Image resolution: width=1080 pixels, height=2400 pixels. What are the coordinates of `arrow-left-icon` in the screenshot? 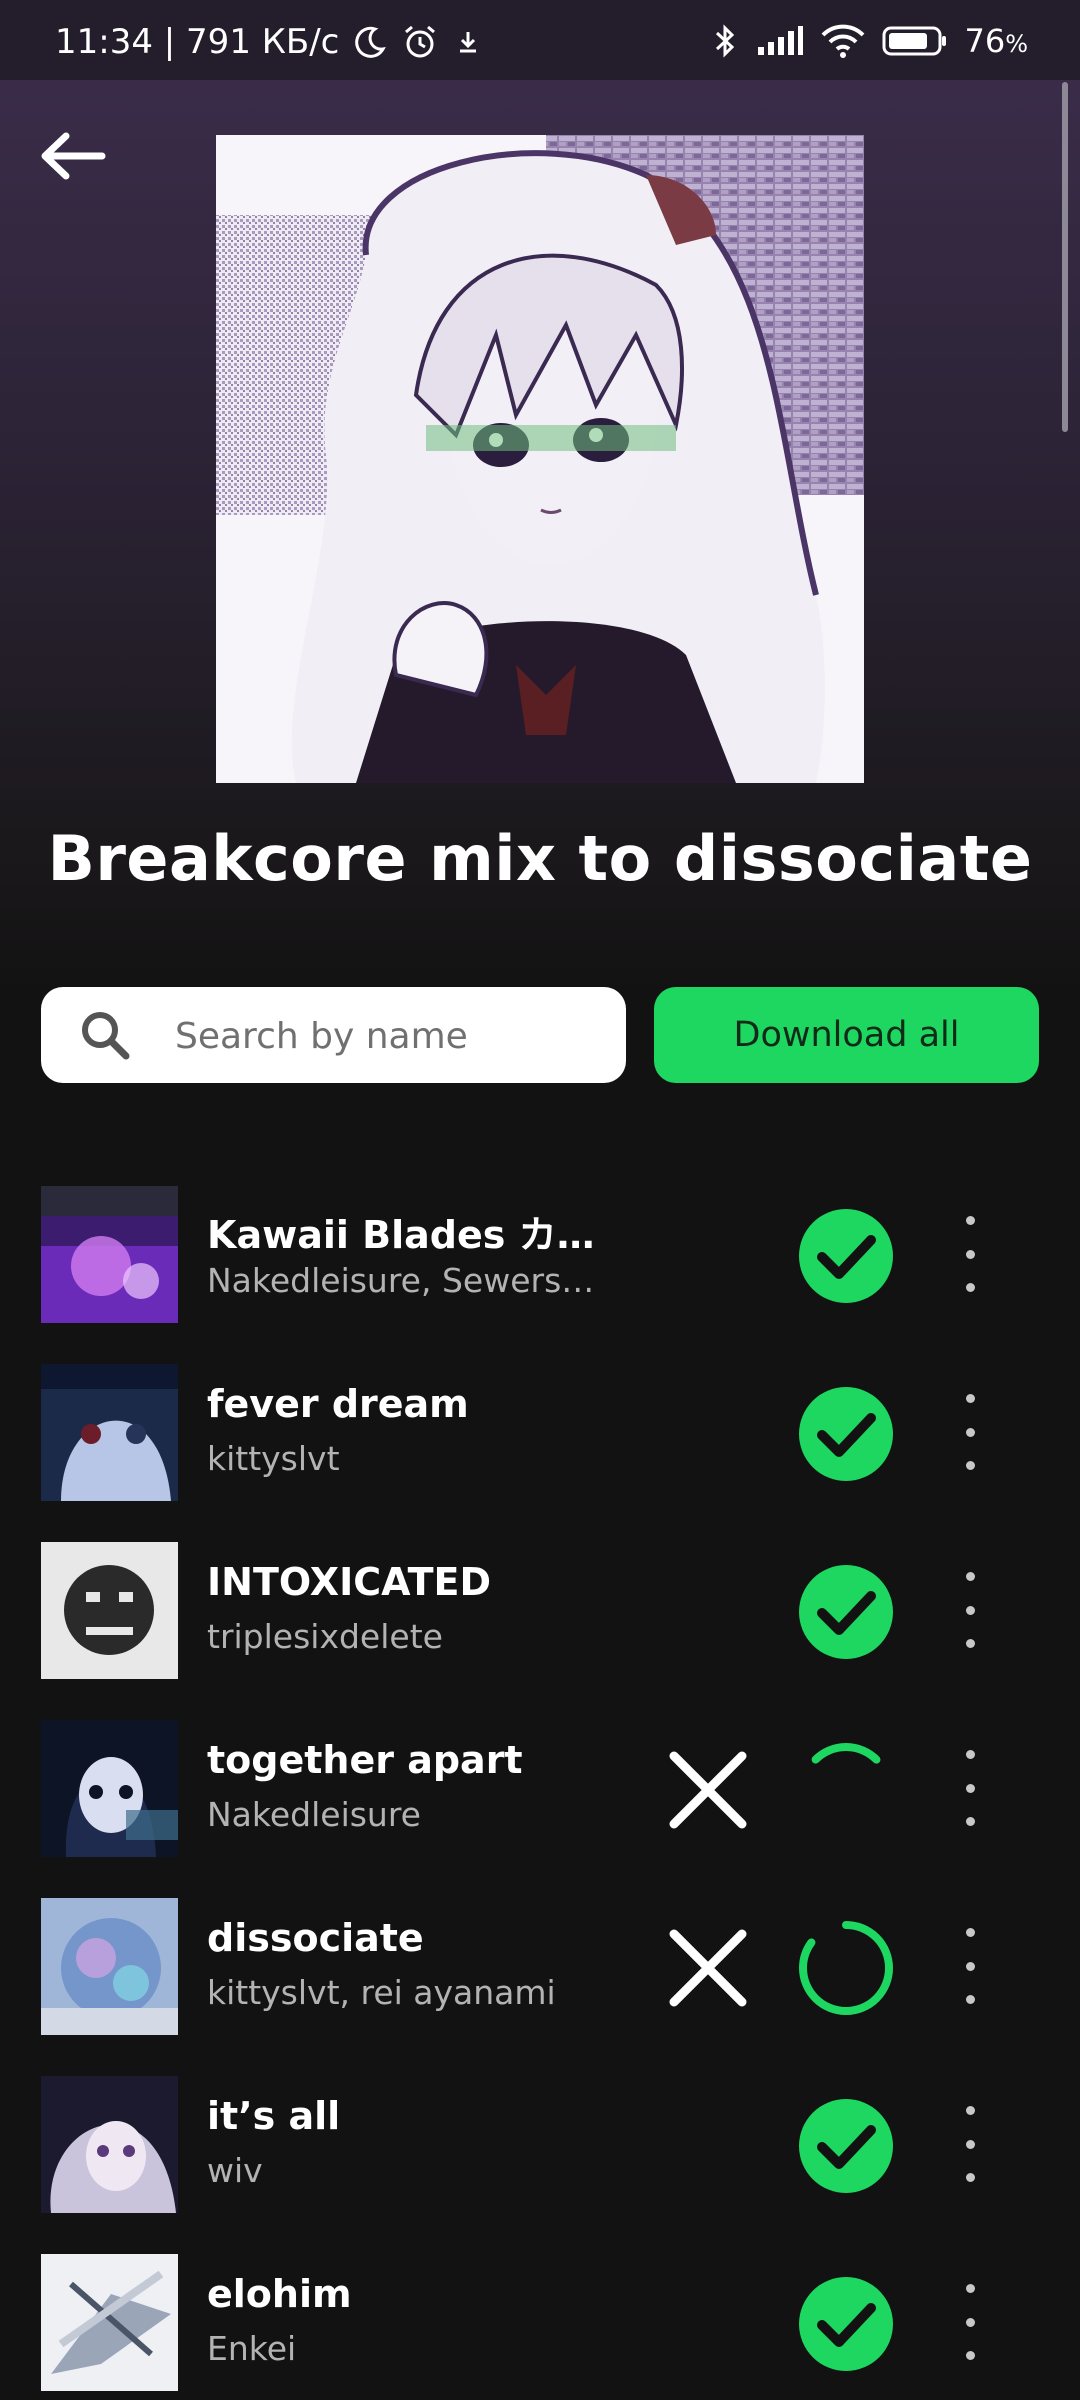 It's located at (73, 156).